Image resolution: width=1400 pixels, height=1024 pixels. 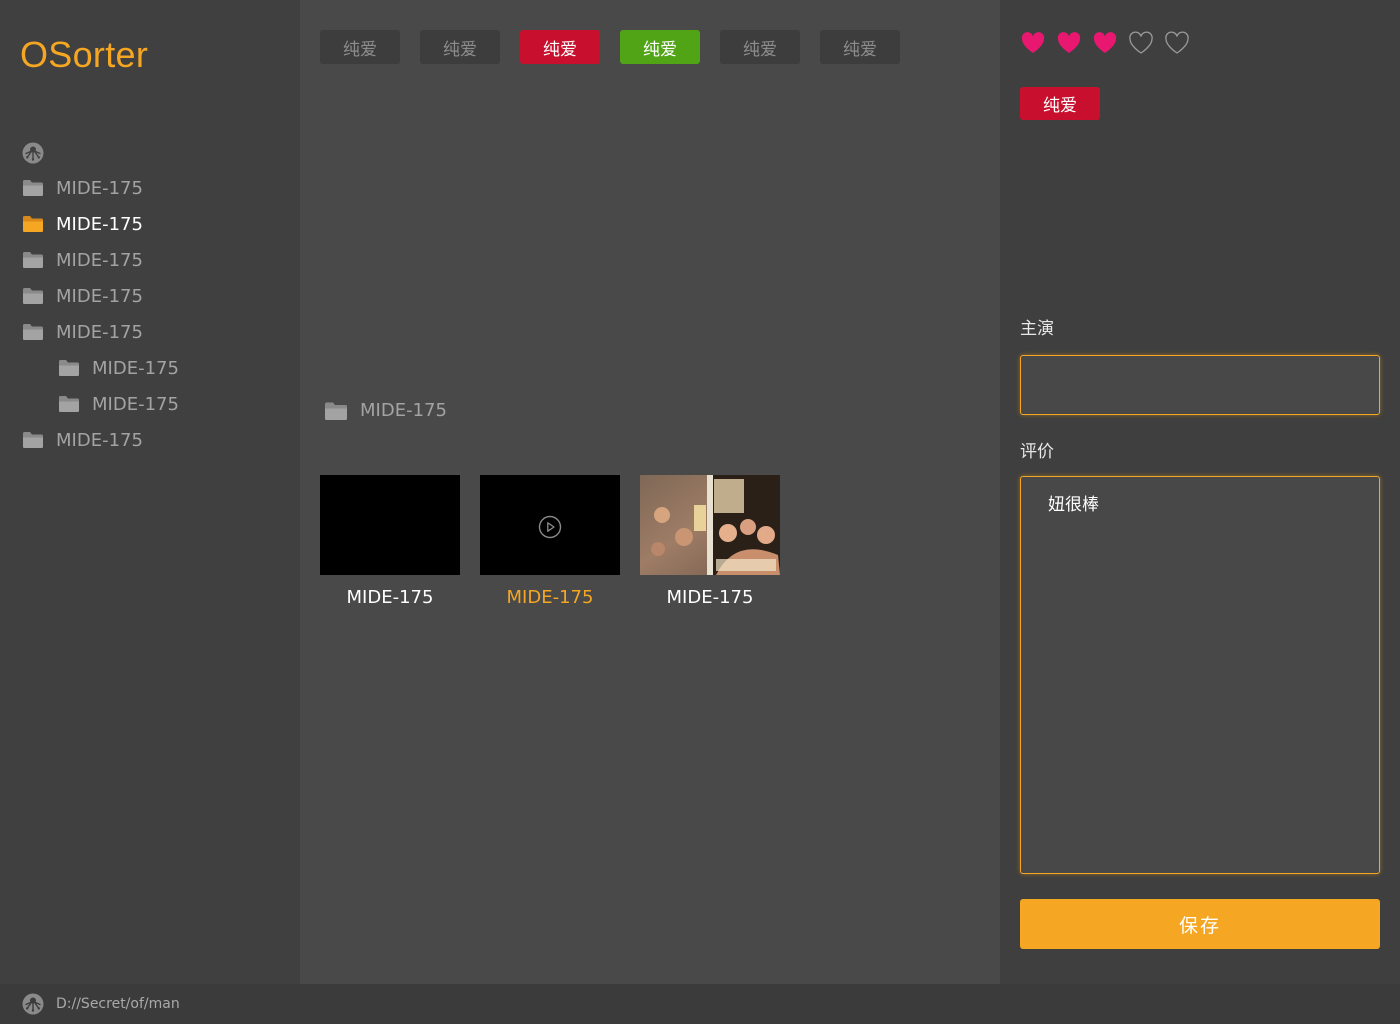 What do you see at coordinates (1060, 103) in the screenshot?
I see `selected-tag: 纯爱` at bounding box center [1060, 103].